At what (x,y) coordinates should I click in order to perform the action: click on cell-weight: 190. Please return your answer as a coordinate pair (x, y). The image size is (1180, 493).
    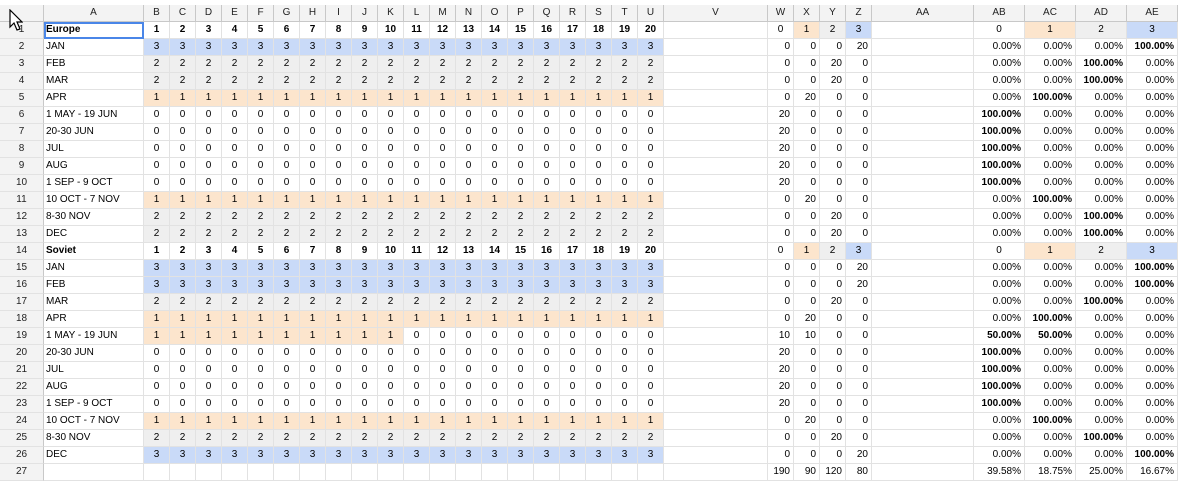
    Looking at the image, I should click on (781, 472).